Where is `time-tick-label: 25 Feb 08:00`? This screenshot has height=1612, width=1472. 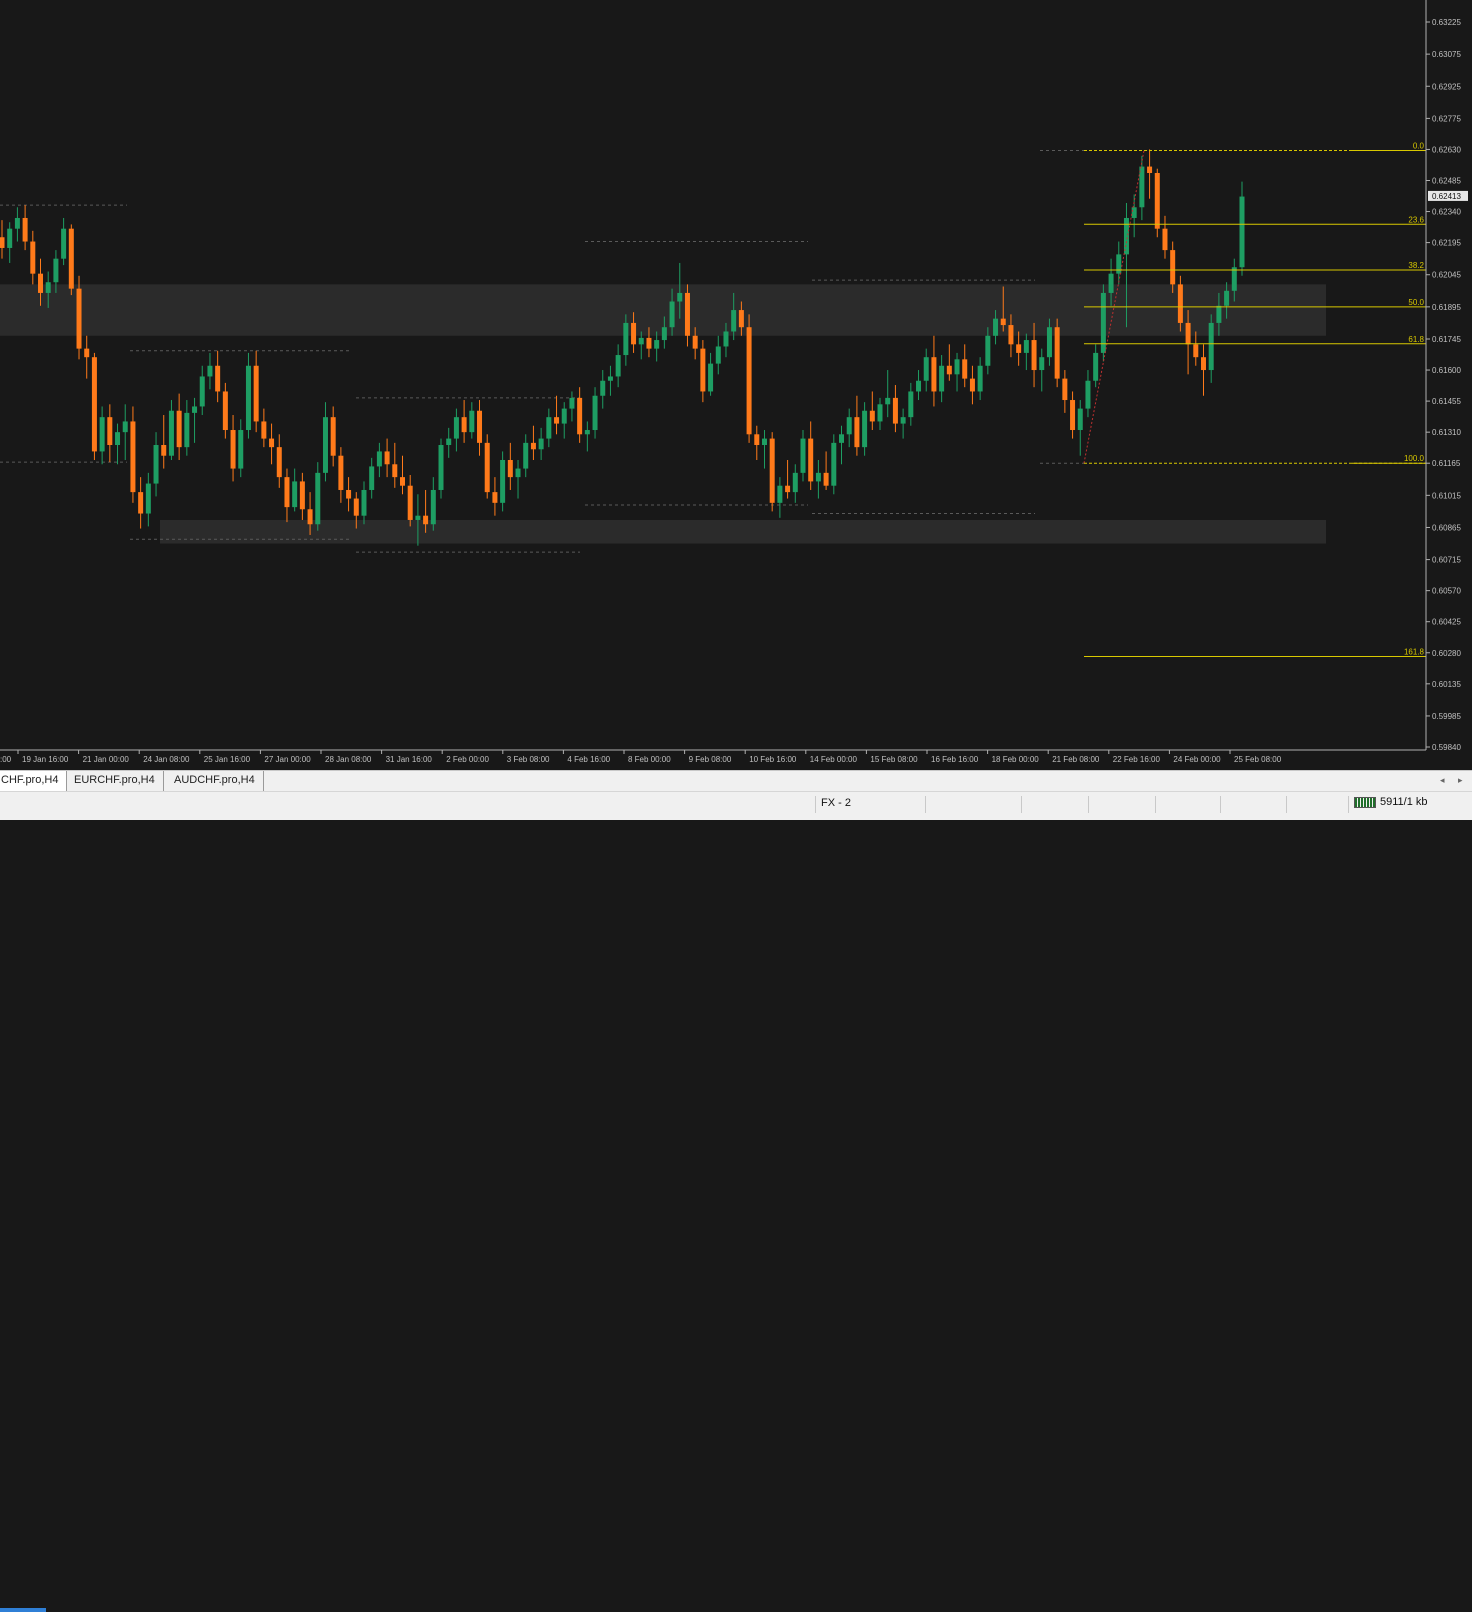 time-tick-label: 25 Feb 08:00 is located at coordinates (1258, 759).